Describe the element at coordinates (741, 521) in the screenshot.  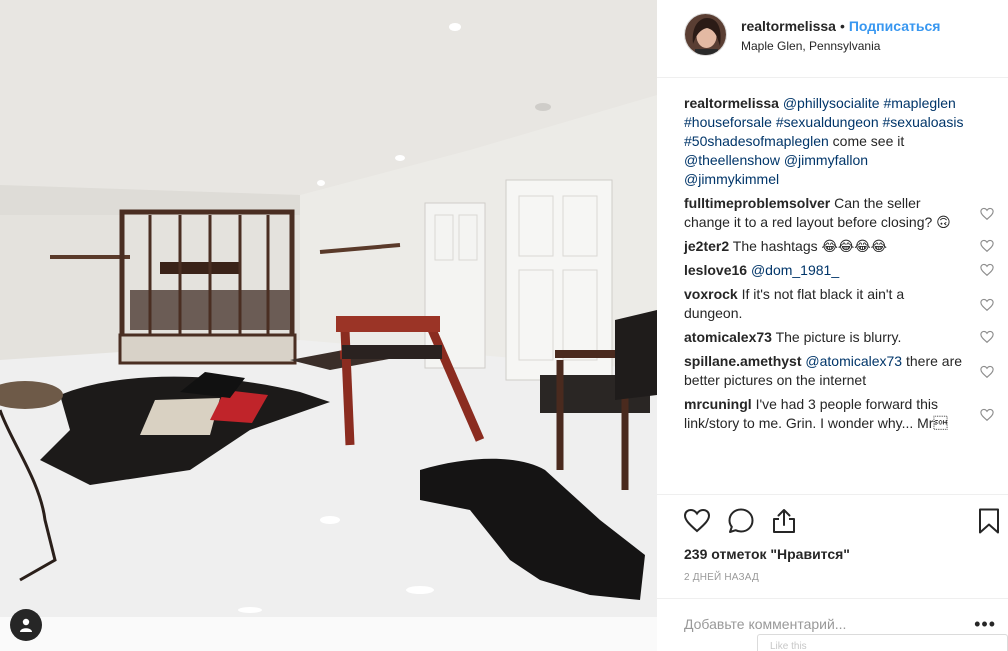
I see `comment-icon` at that location.